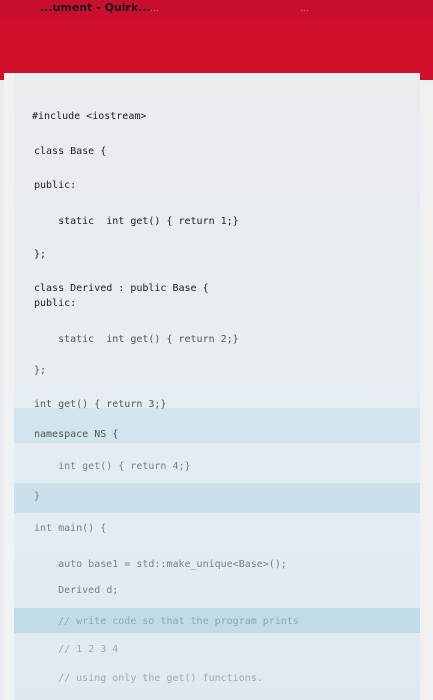 The width and height of the screenshot is (433, 700). Describe the element at coordinates (70, 528) in the screenshot. I see `code-line: int main() {` at that location.